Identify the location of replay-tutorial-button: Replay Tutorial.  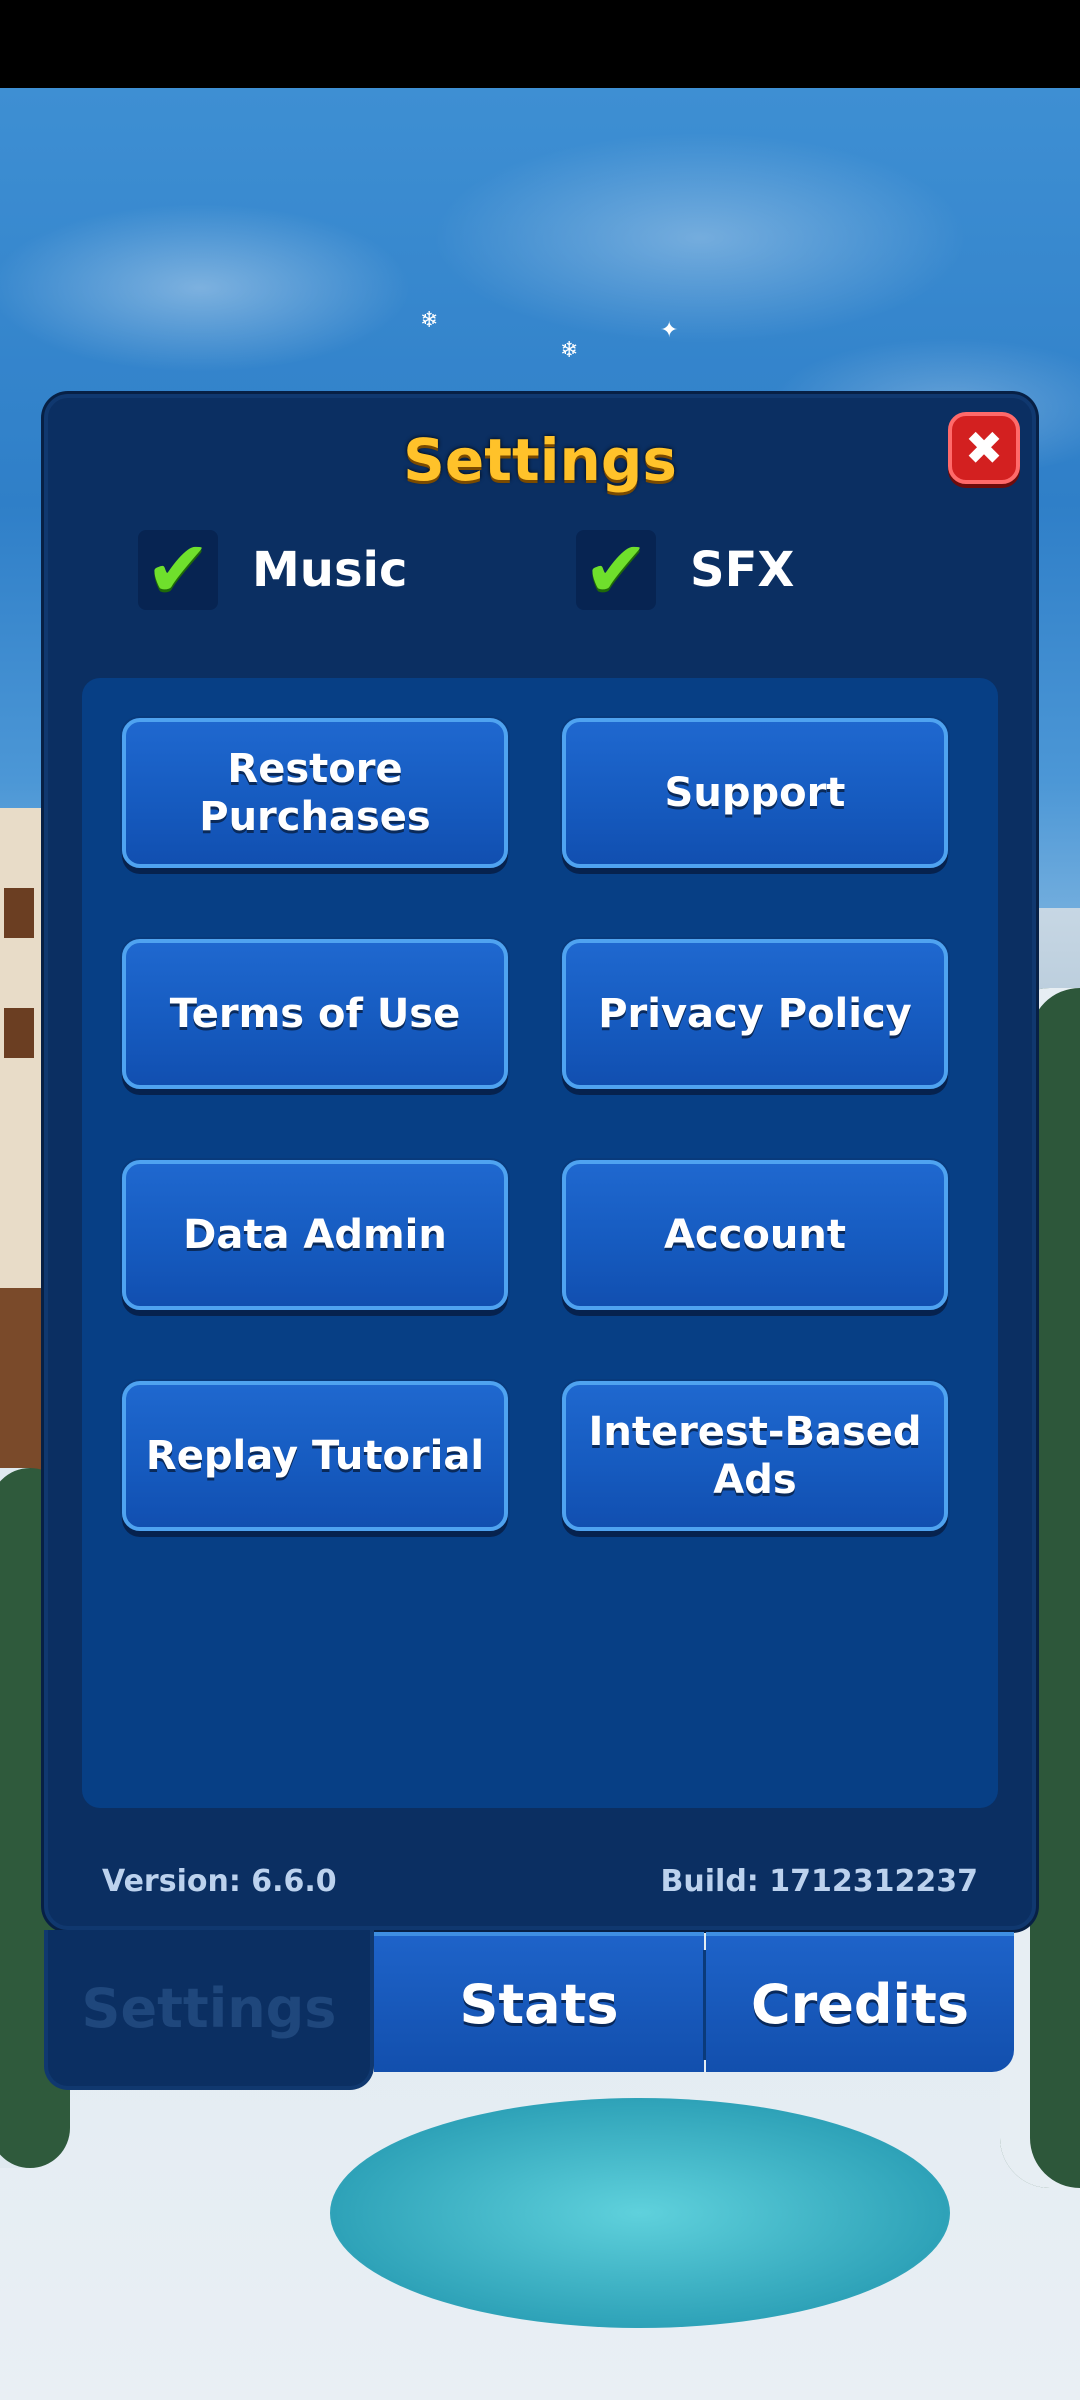
(315, 1456).